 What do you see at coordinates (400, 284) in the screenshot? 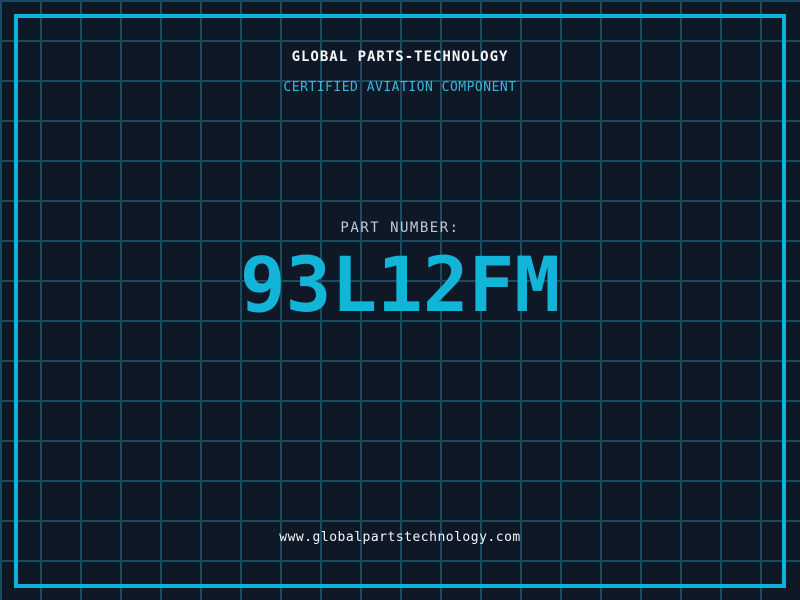
I see `part-number-value: 93L12FM` at bounding box center [400, 284].